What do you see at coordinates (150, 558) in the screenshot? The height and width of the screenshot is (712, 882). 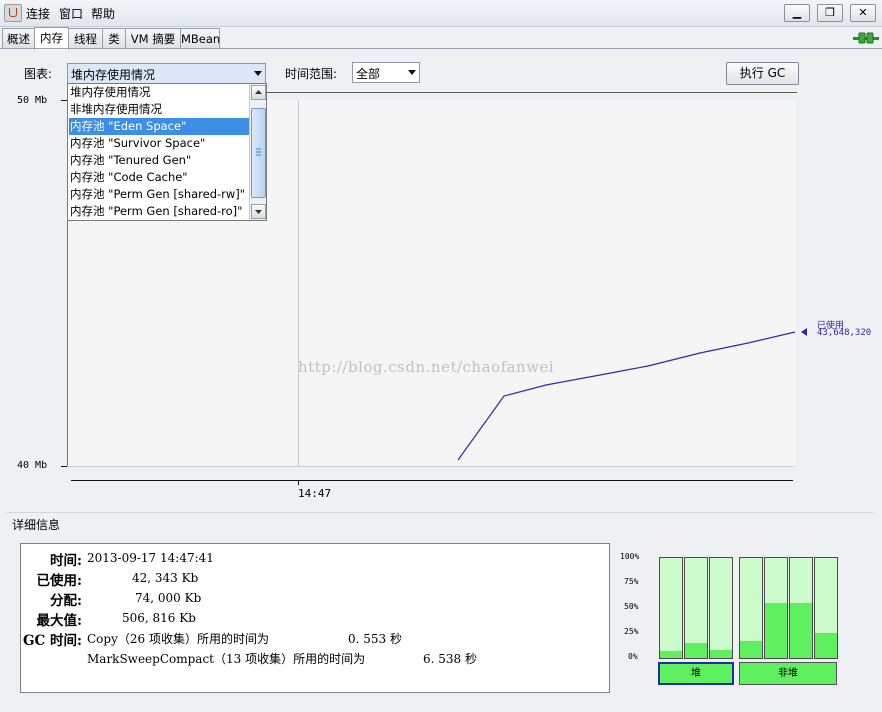 I see `time-value: 2013-09-17 14:47:41` at bounding box center [150, 558].